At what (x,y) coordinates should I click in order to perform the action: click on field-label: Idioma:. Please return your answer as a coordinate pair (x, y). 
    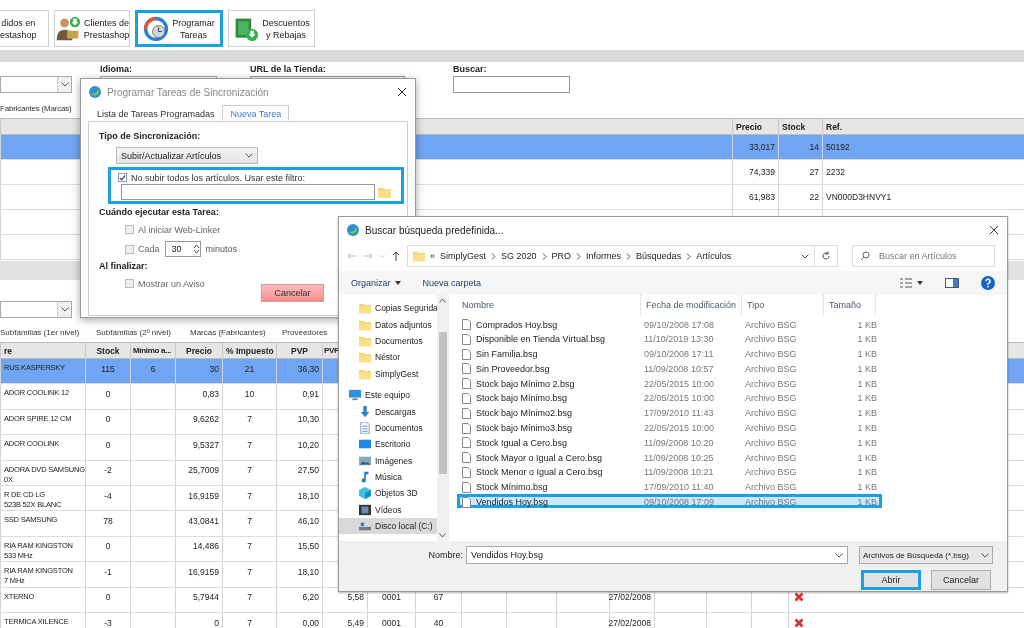
    Looking at the image, I should click on (116, 69).